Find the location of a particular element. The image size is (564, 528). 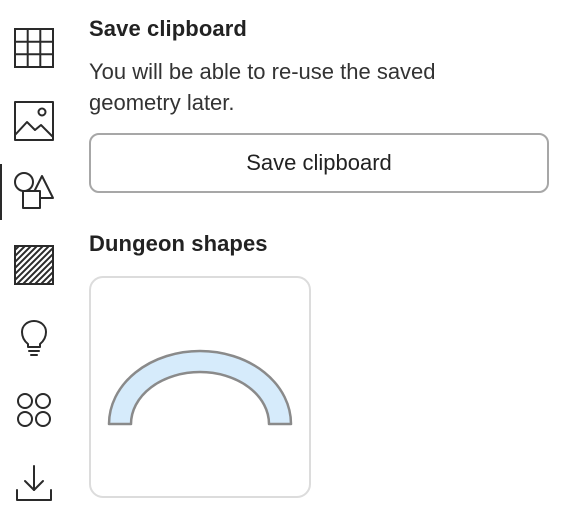

image-icon is located at coordinates (34, 121).